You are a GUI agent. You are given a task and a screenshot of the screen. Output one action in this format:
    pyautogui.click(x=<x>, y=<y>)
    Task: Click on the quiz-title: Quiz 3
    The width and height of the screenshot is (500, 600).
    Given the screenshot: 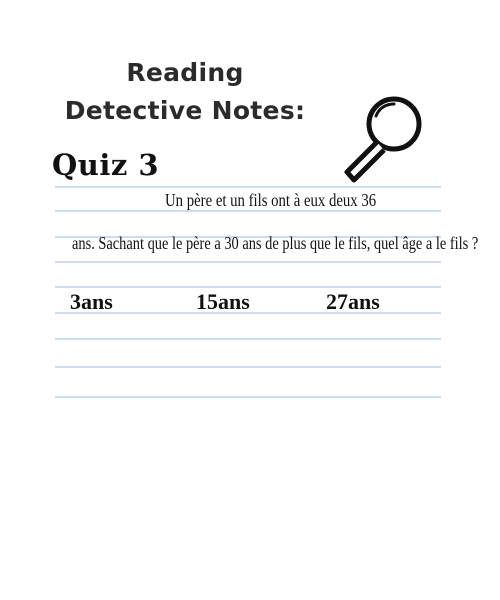 What is the action you would take?
    pyautogui.click(x=106, y=165)
    